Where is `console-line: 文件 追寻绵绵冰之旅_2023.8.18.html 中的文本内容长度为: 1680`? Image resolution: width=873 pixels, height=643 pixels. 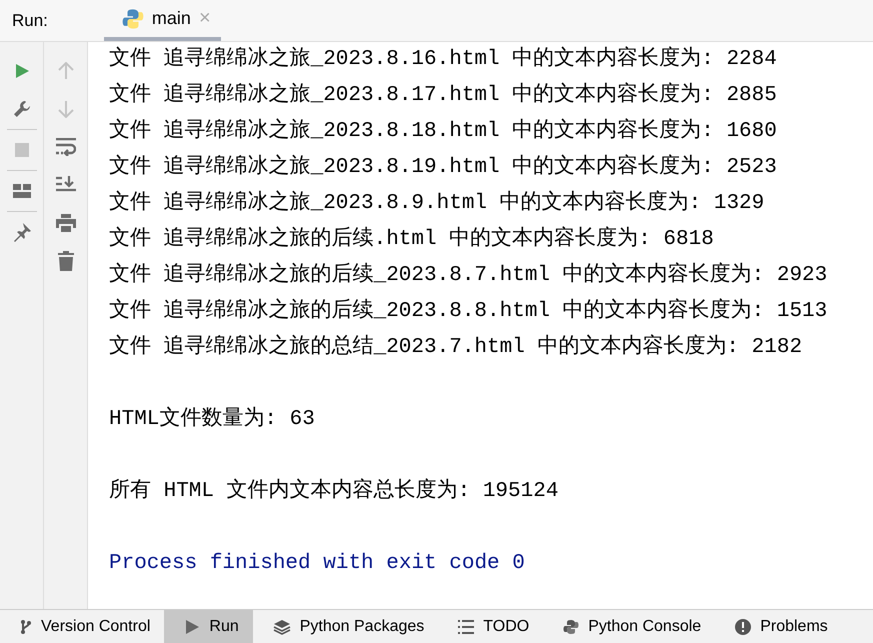
console-line: 文件 追寻绵绵冰之旅_2023.8.18.html 中的文本内容长度为: 1680 is located at coordinates (443, 131).